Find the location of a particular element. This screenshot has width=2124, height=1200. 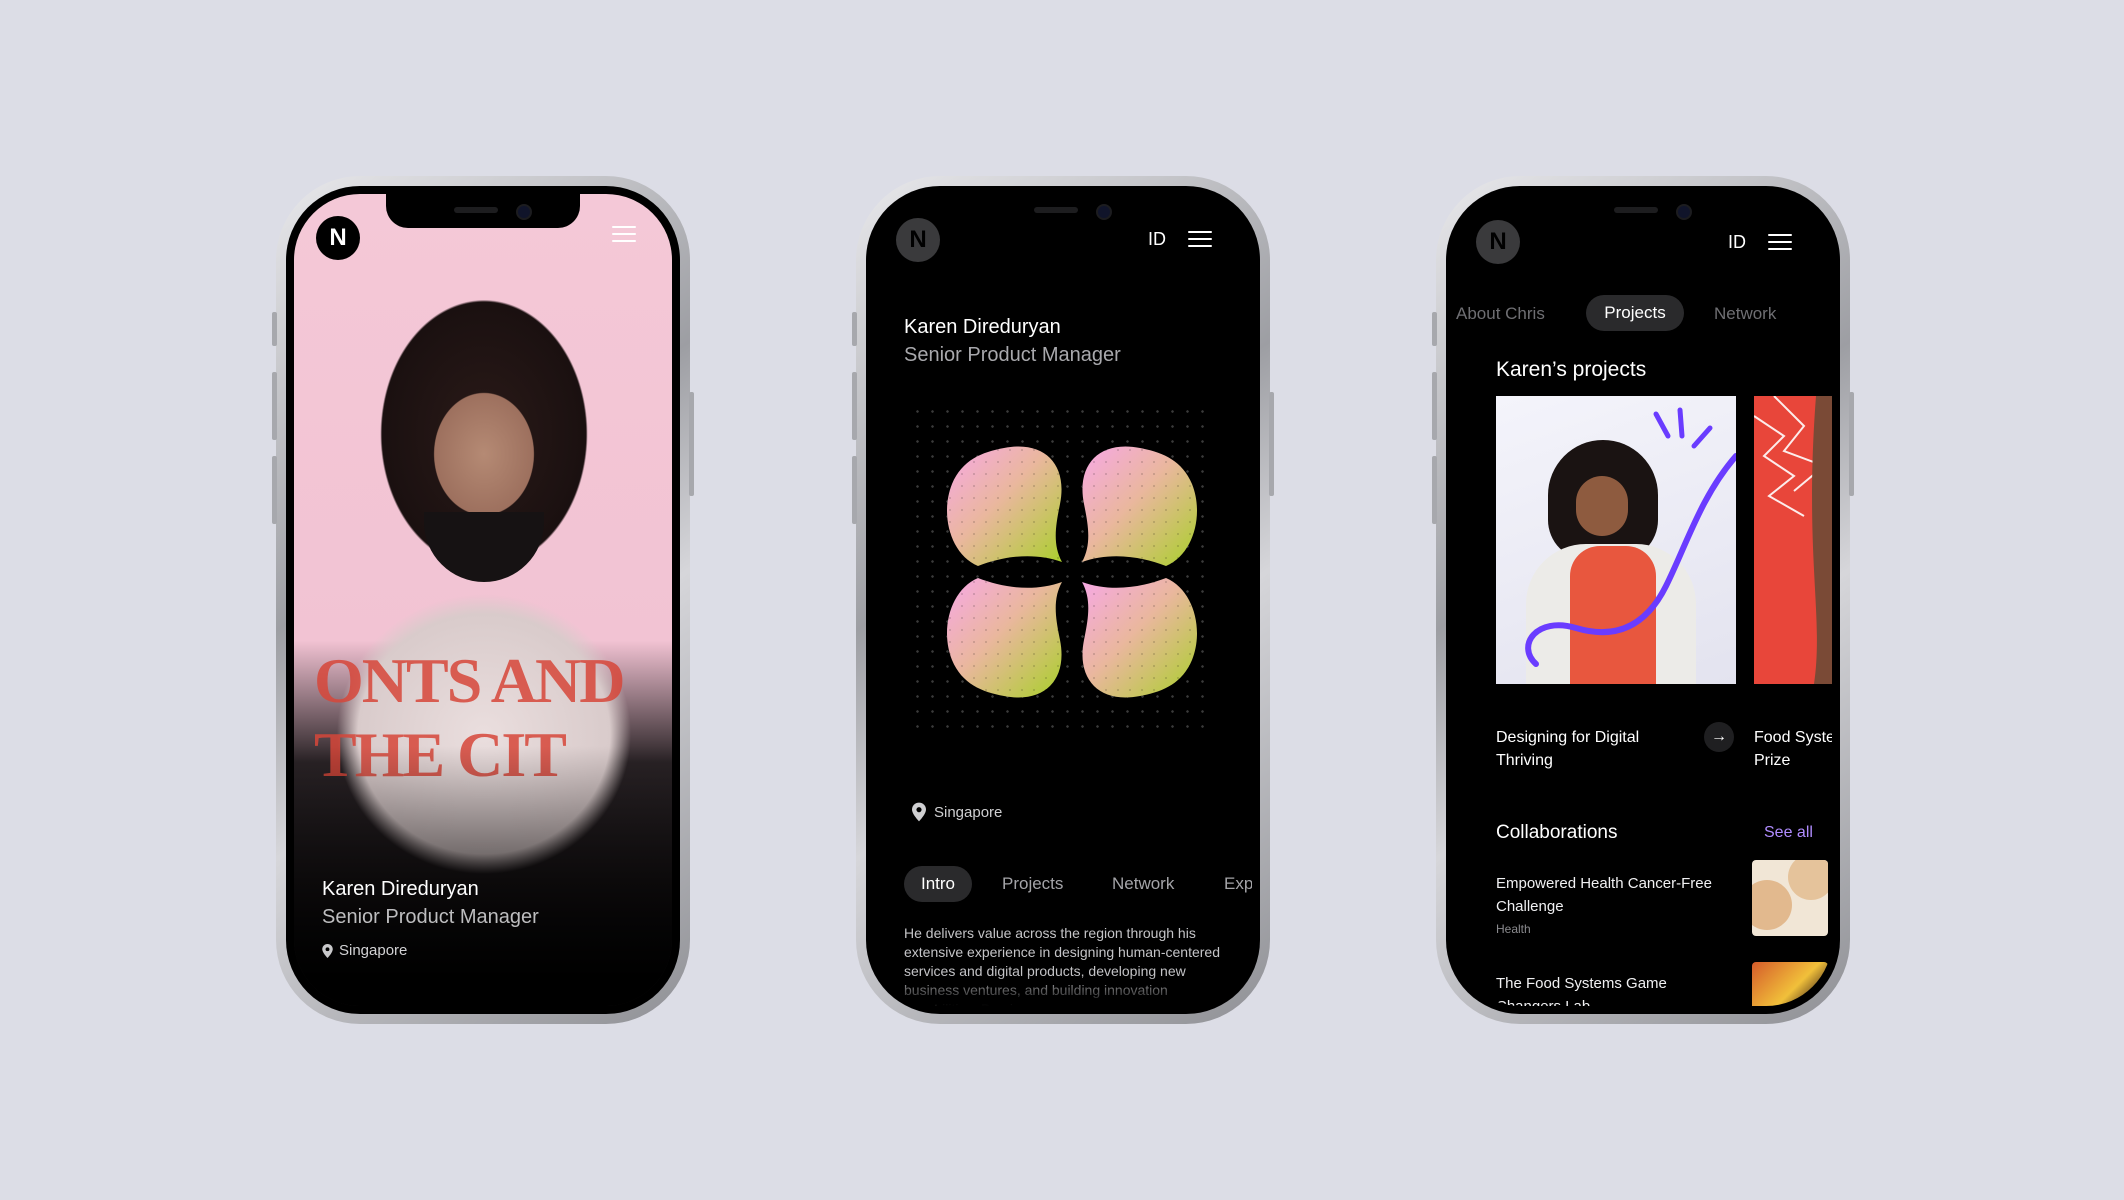

arrow-right-icon: → is located at coordinates (1719, 737).